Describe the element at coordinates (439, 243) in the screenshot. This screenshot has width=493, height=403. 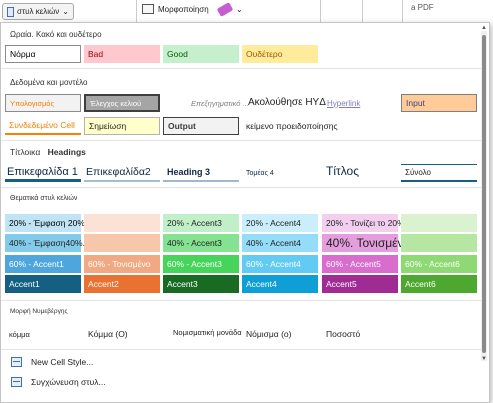
I see `style-40-accent6` at that location.